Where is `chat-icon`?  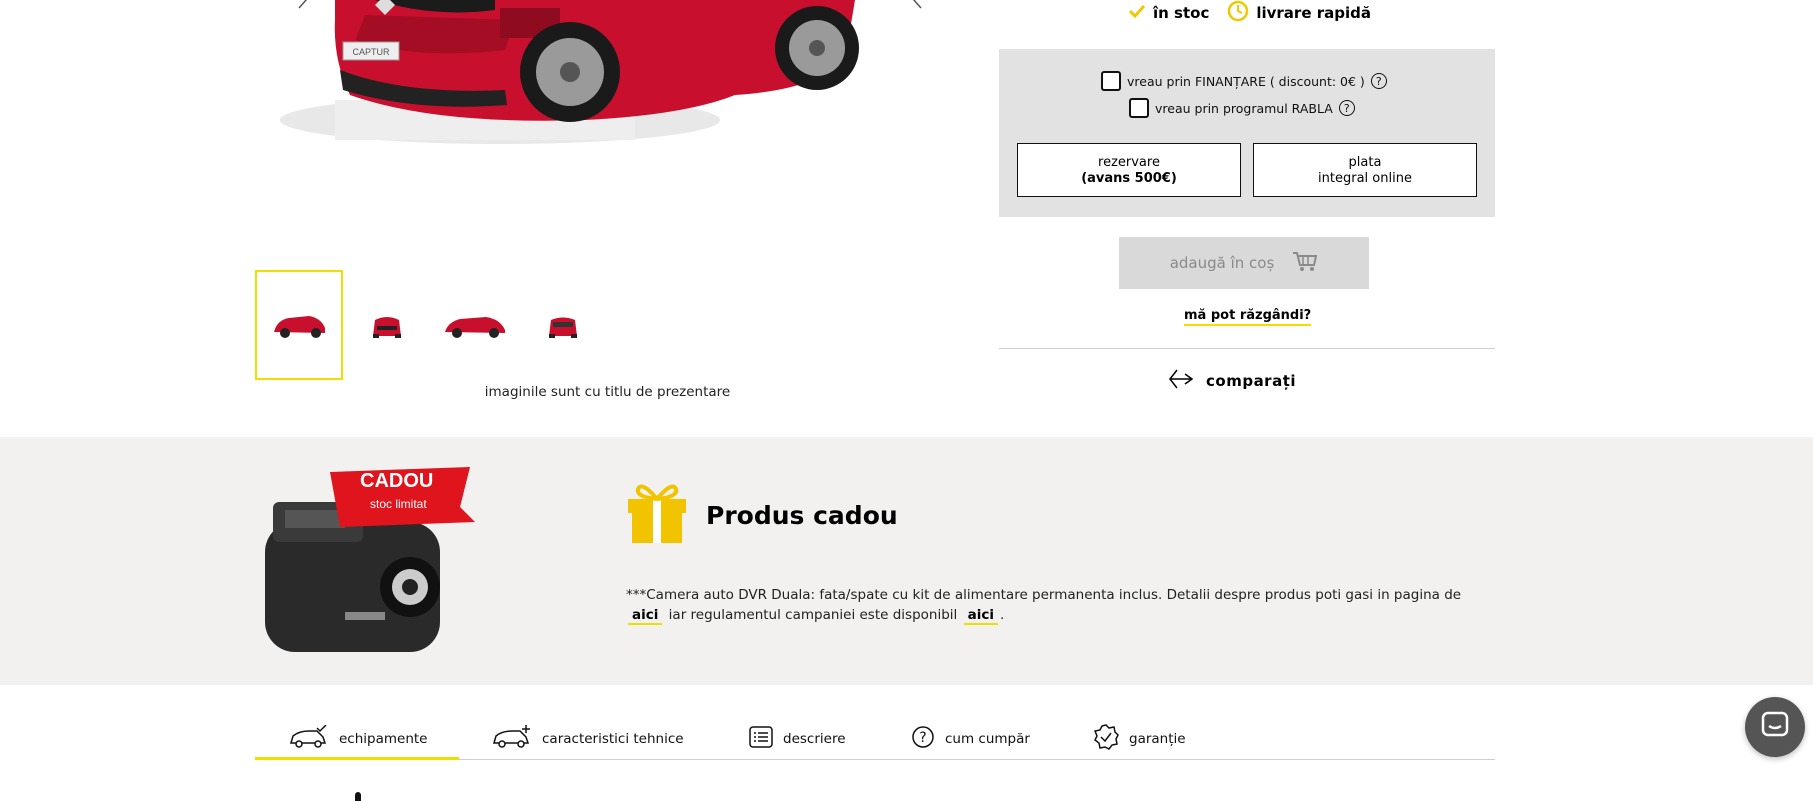 chat-icon is located at coordinates (1775, 727).